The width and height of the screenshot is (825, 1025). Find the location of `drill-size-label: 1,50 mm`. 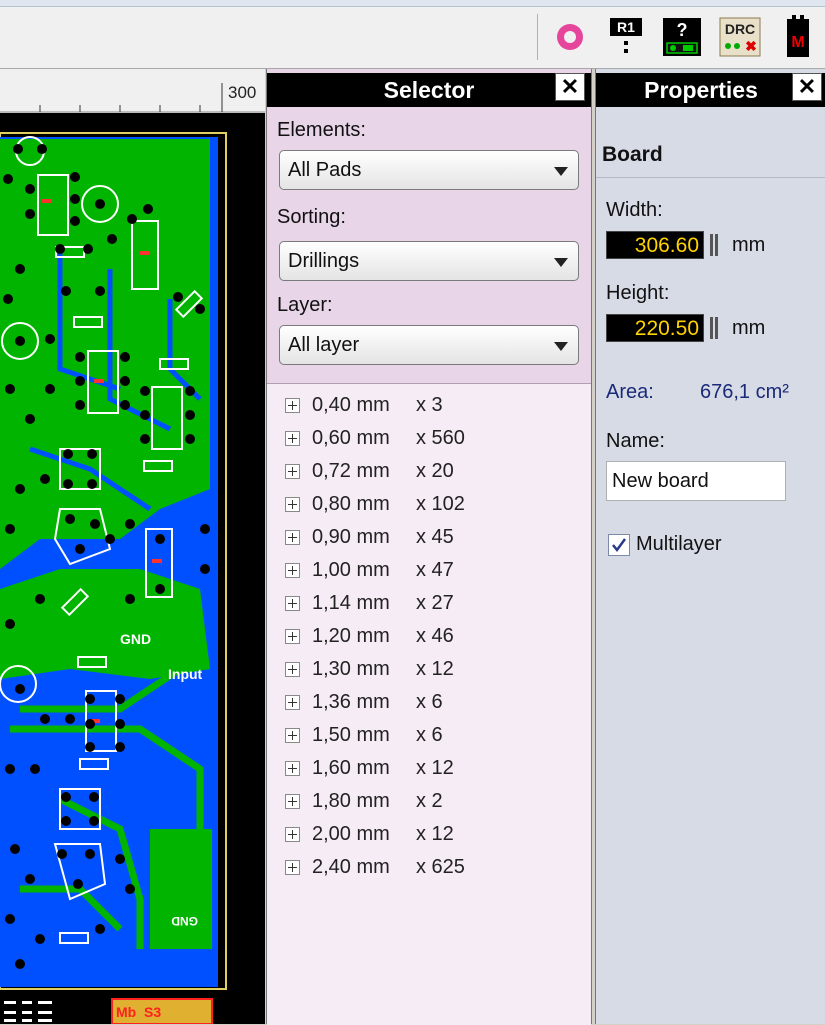

drill-size-label: 1,50 mm is located at coordinates (351, 734).